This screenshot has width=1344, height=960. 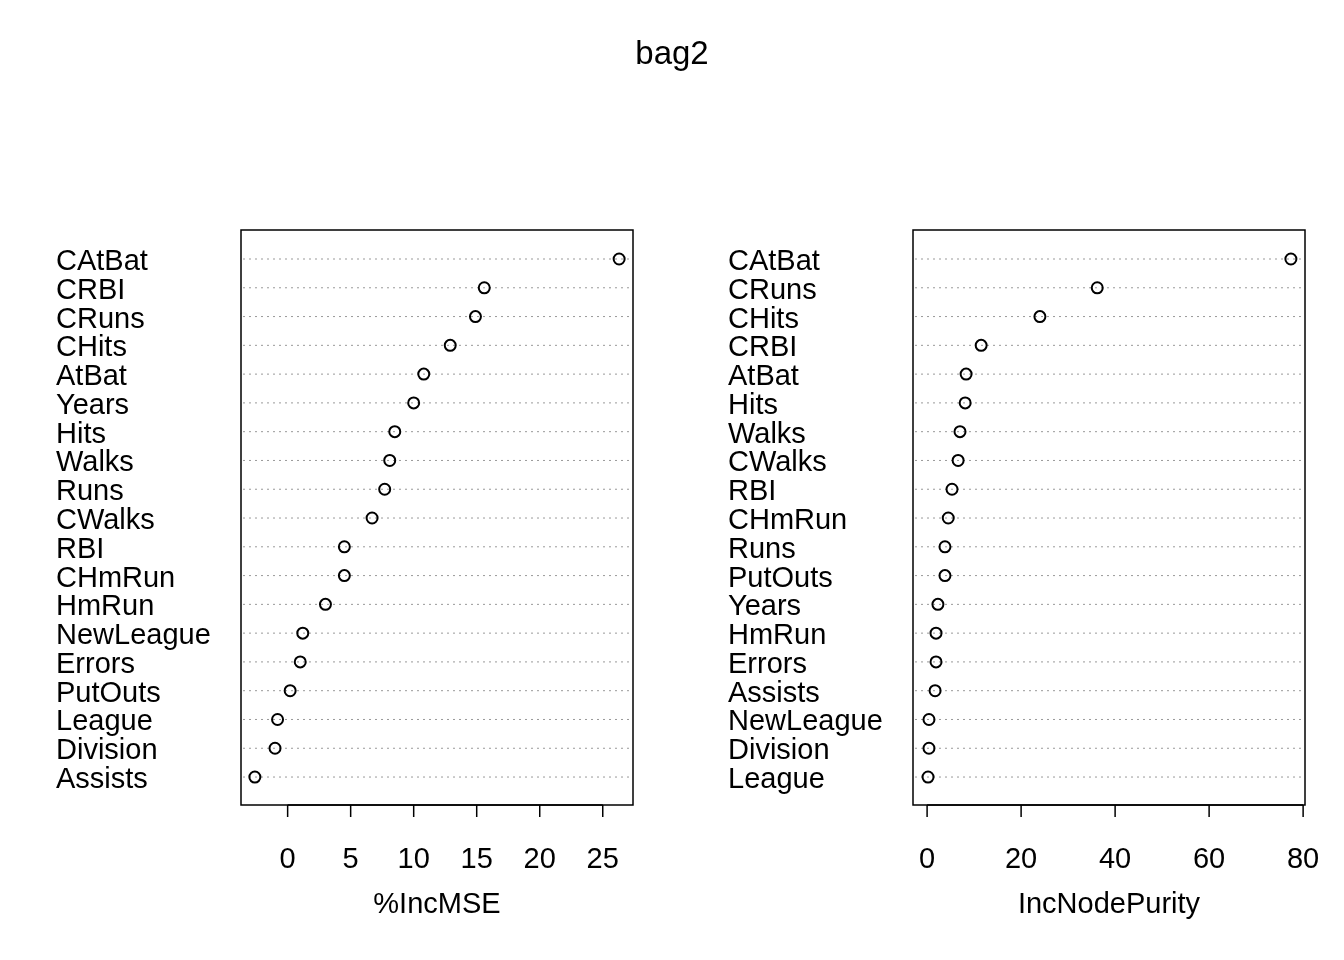 I want to click on axis-title: IncNodePurity, so click(x=1109, y=903).